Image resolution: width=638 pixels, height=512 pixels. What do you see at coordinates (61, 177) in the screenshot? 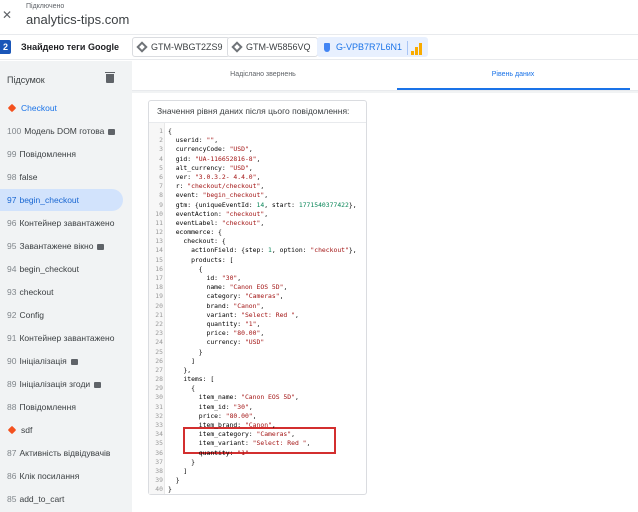
I see `sidebar-event-item: 98 false` at bounding box center [61, 177].